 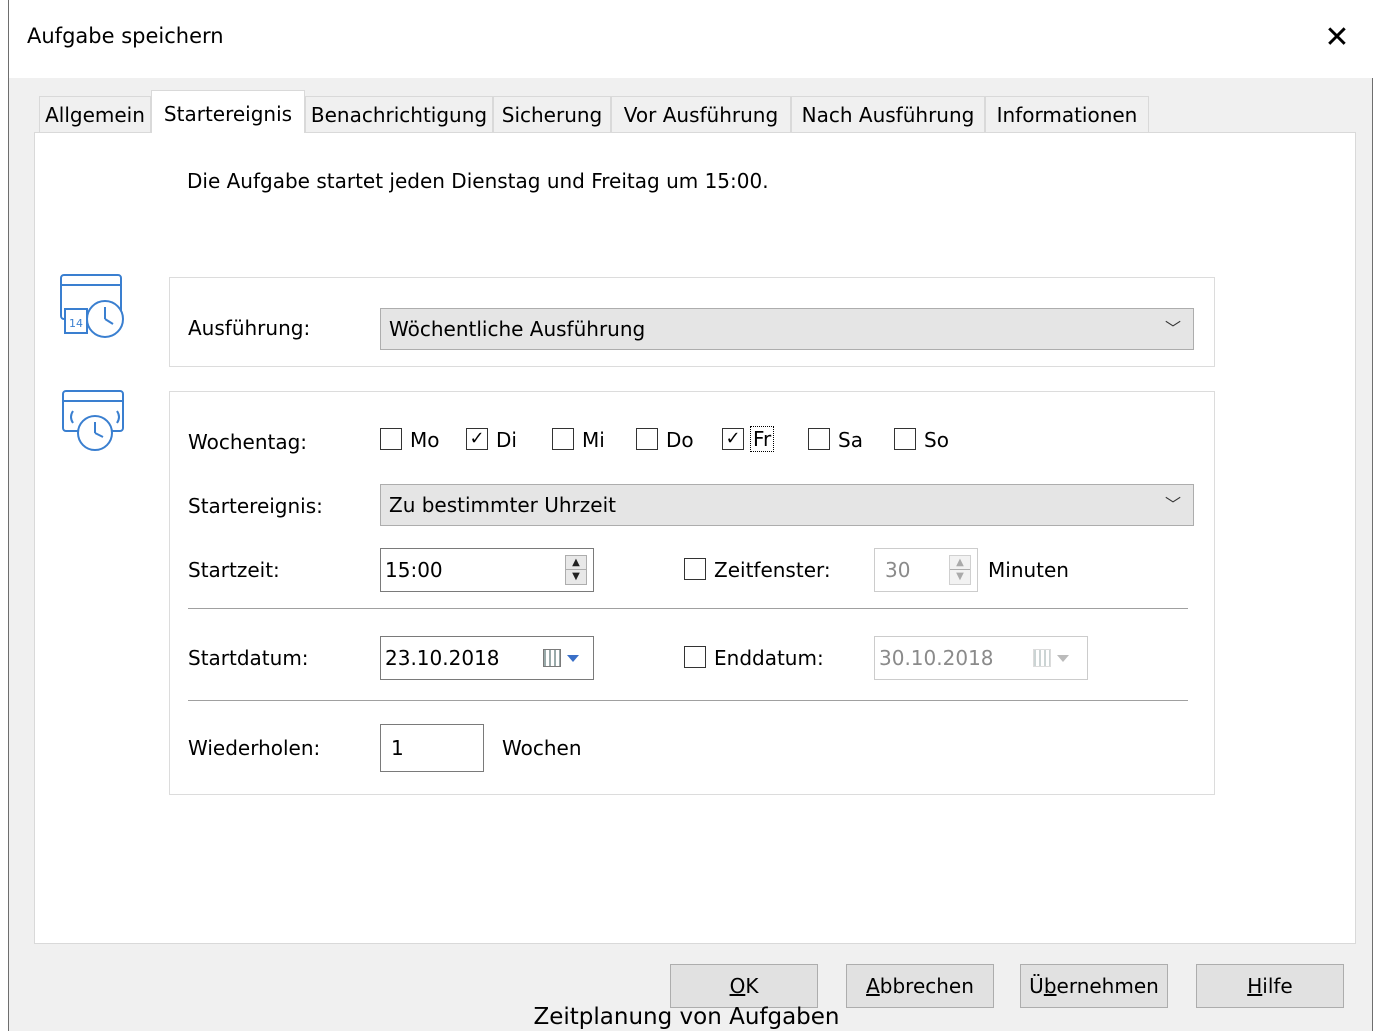 I want to click on time-window-checkbox, so click(x=695, y=569).